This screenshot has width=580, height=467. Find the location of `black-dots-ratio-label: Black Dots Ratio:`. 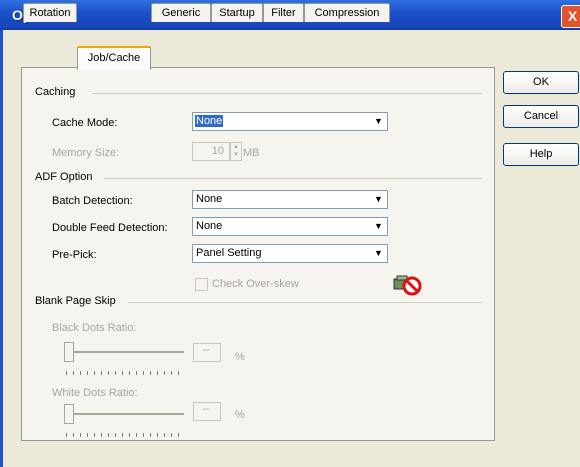

black-dots-ratio-label: Black Dots Ratio: is located at coordinates (94, 328).